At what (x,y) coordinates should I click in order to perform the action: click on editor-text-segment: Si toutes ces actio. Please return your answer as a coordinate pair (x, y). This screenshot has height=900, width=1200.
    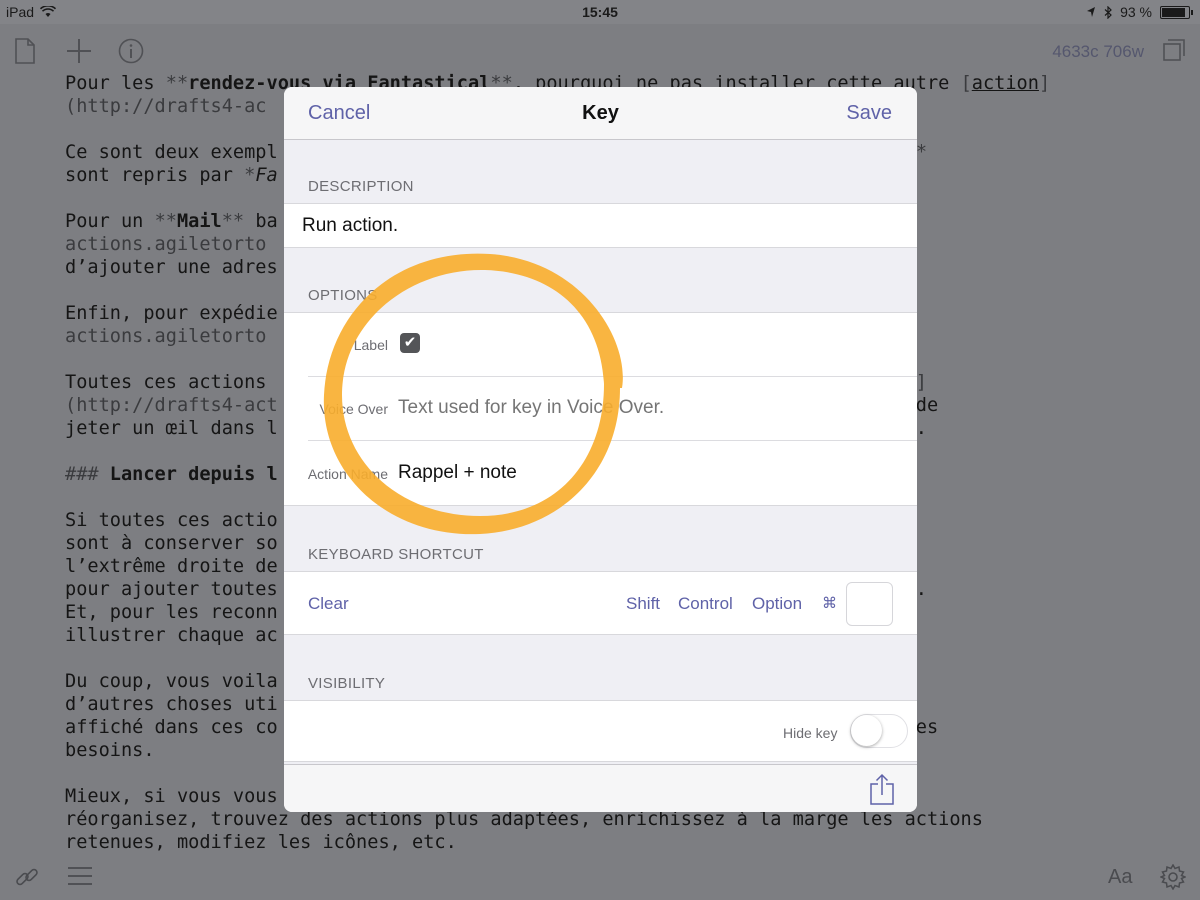
    Looking at the image, I should click on (171, 520).